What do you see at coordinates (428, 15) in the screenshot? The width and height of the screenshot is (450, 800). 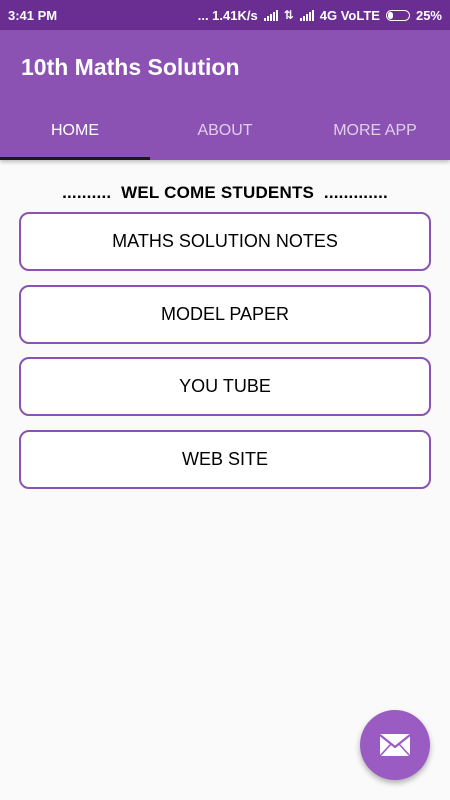 I see `battery-percent: 25%` at bounding box center [428, 15].